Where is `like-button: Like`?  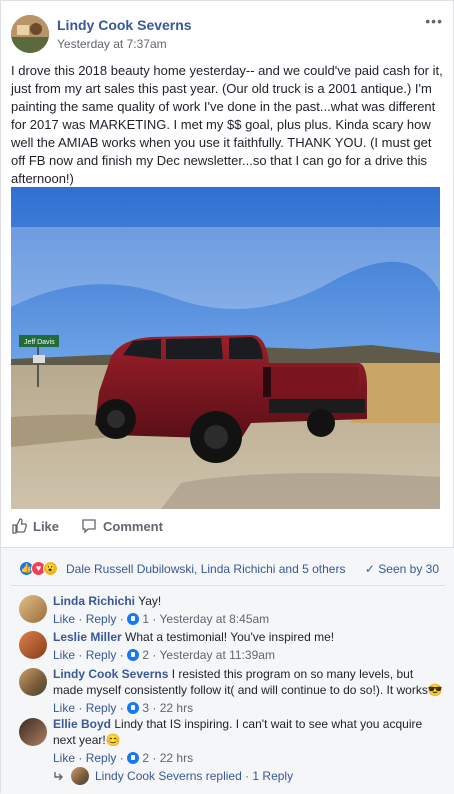 like-button: Like is located at coordinates (35, 526).